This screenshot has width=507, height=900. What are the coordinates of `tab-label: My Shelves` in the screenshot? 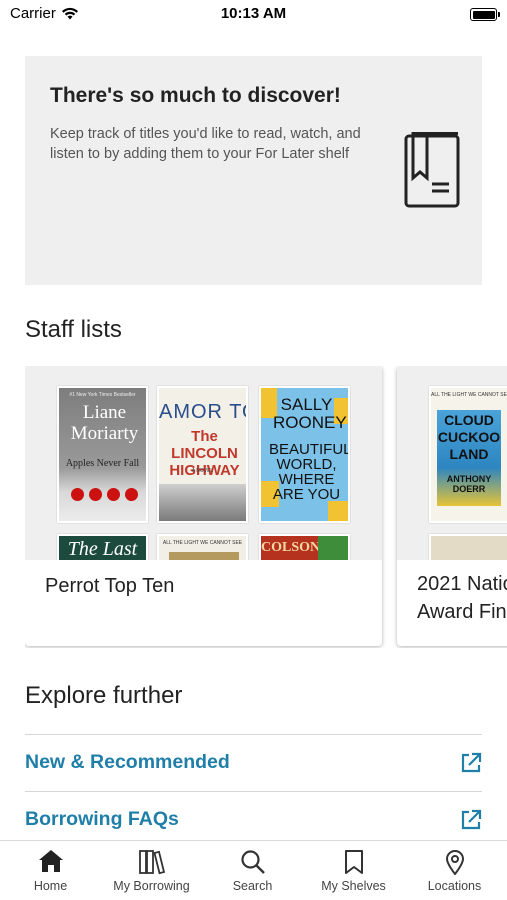 It's located at (353, 886).